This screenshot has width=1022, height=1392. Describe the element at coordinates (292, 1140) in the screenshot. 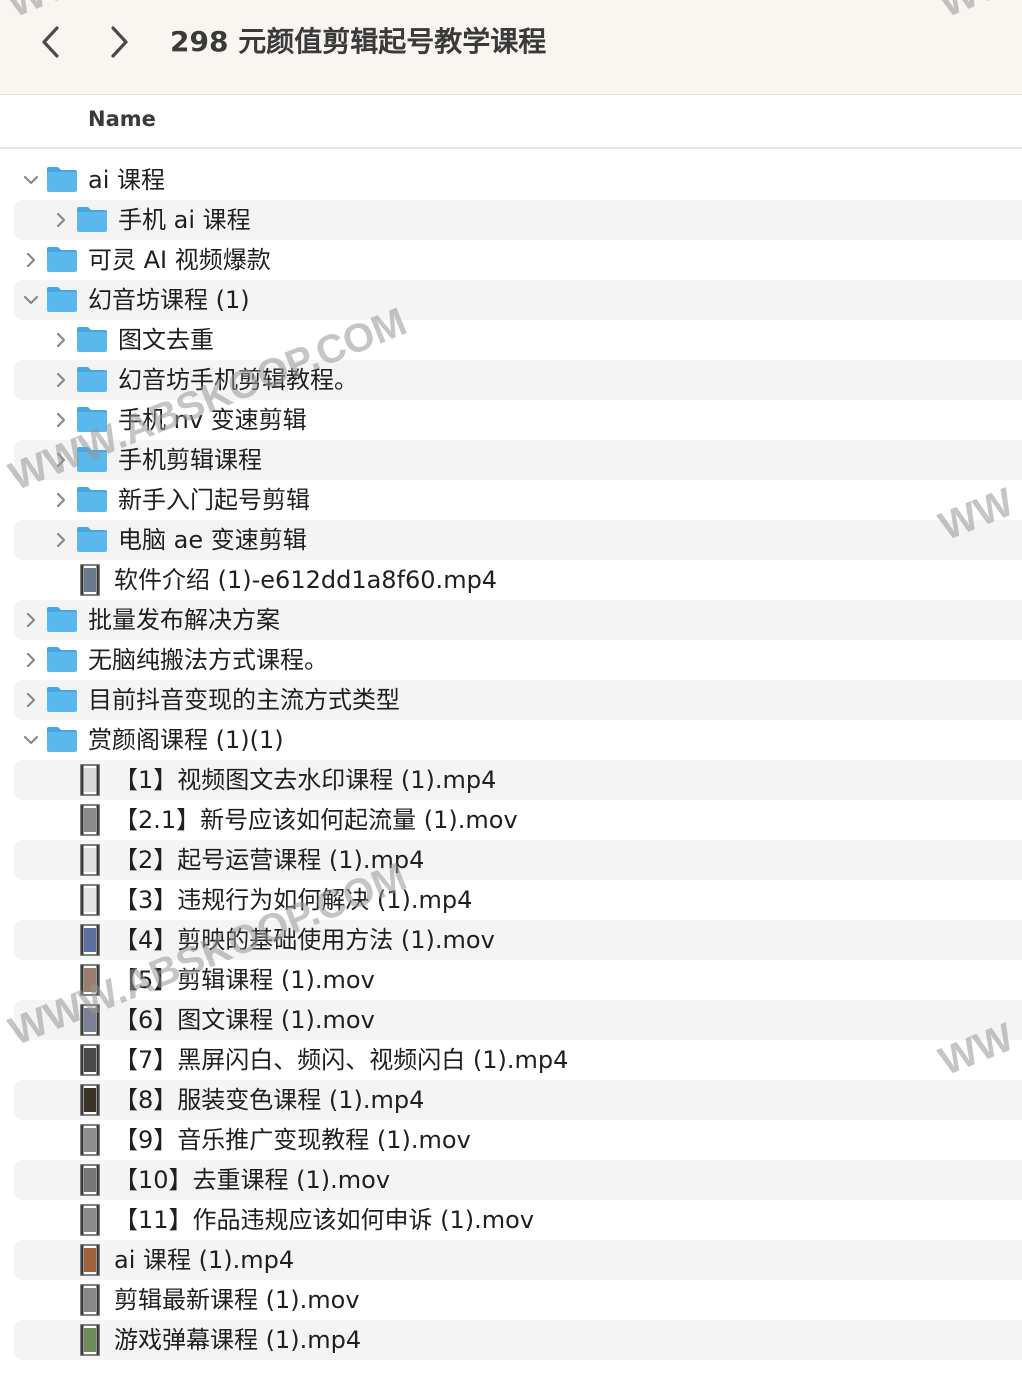

I see `item-label: 【9】音乐推广变现教程 (1).mov` at that location.